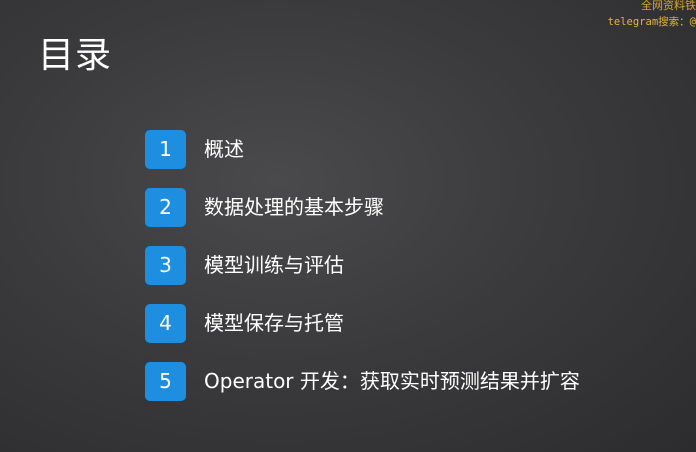 Image resolution: width=696 pixels, height=452 pixels. Describe the element at coordinates (362, 265) in the screenshot. I see `toc-item-3: 3 模型训练与评估` at that location.